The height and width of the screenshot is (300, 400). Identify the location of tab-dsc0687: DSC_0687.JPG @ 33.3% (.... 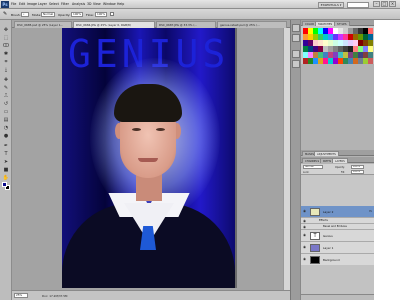
(186, 24).